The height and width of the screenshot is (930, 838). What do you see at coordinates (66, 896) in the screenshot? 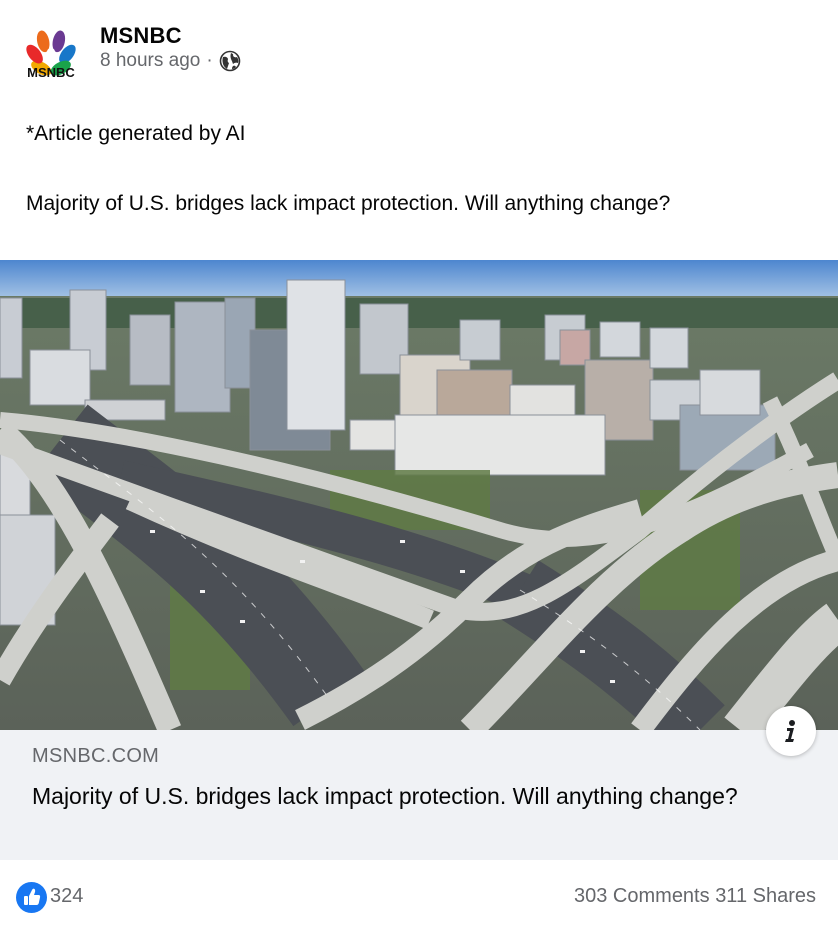
I see `like-count: 324` at bounding box center [66, 896].